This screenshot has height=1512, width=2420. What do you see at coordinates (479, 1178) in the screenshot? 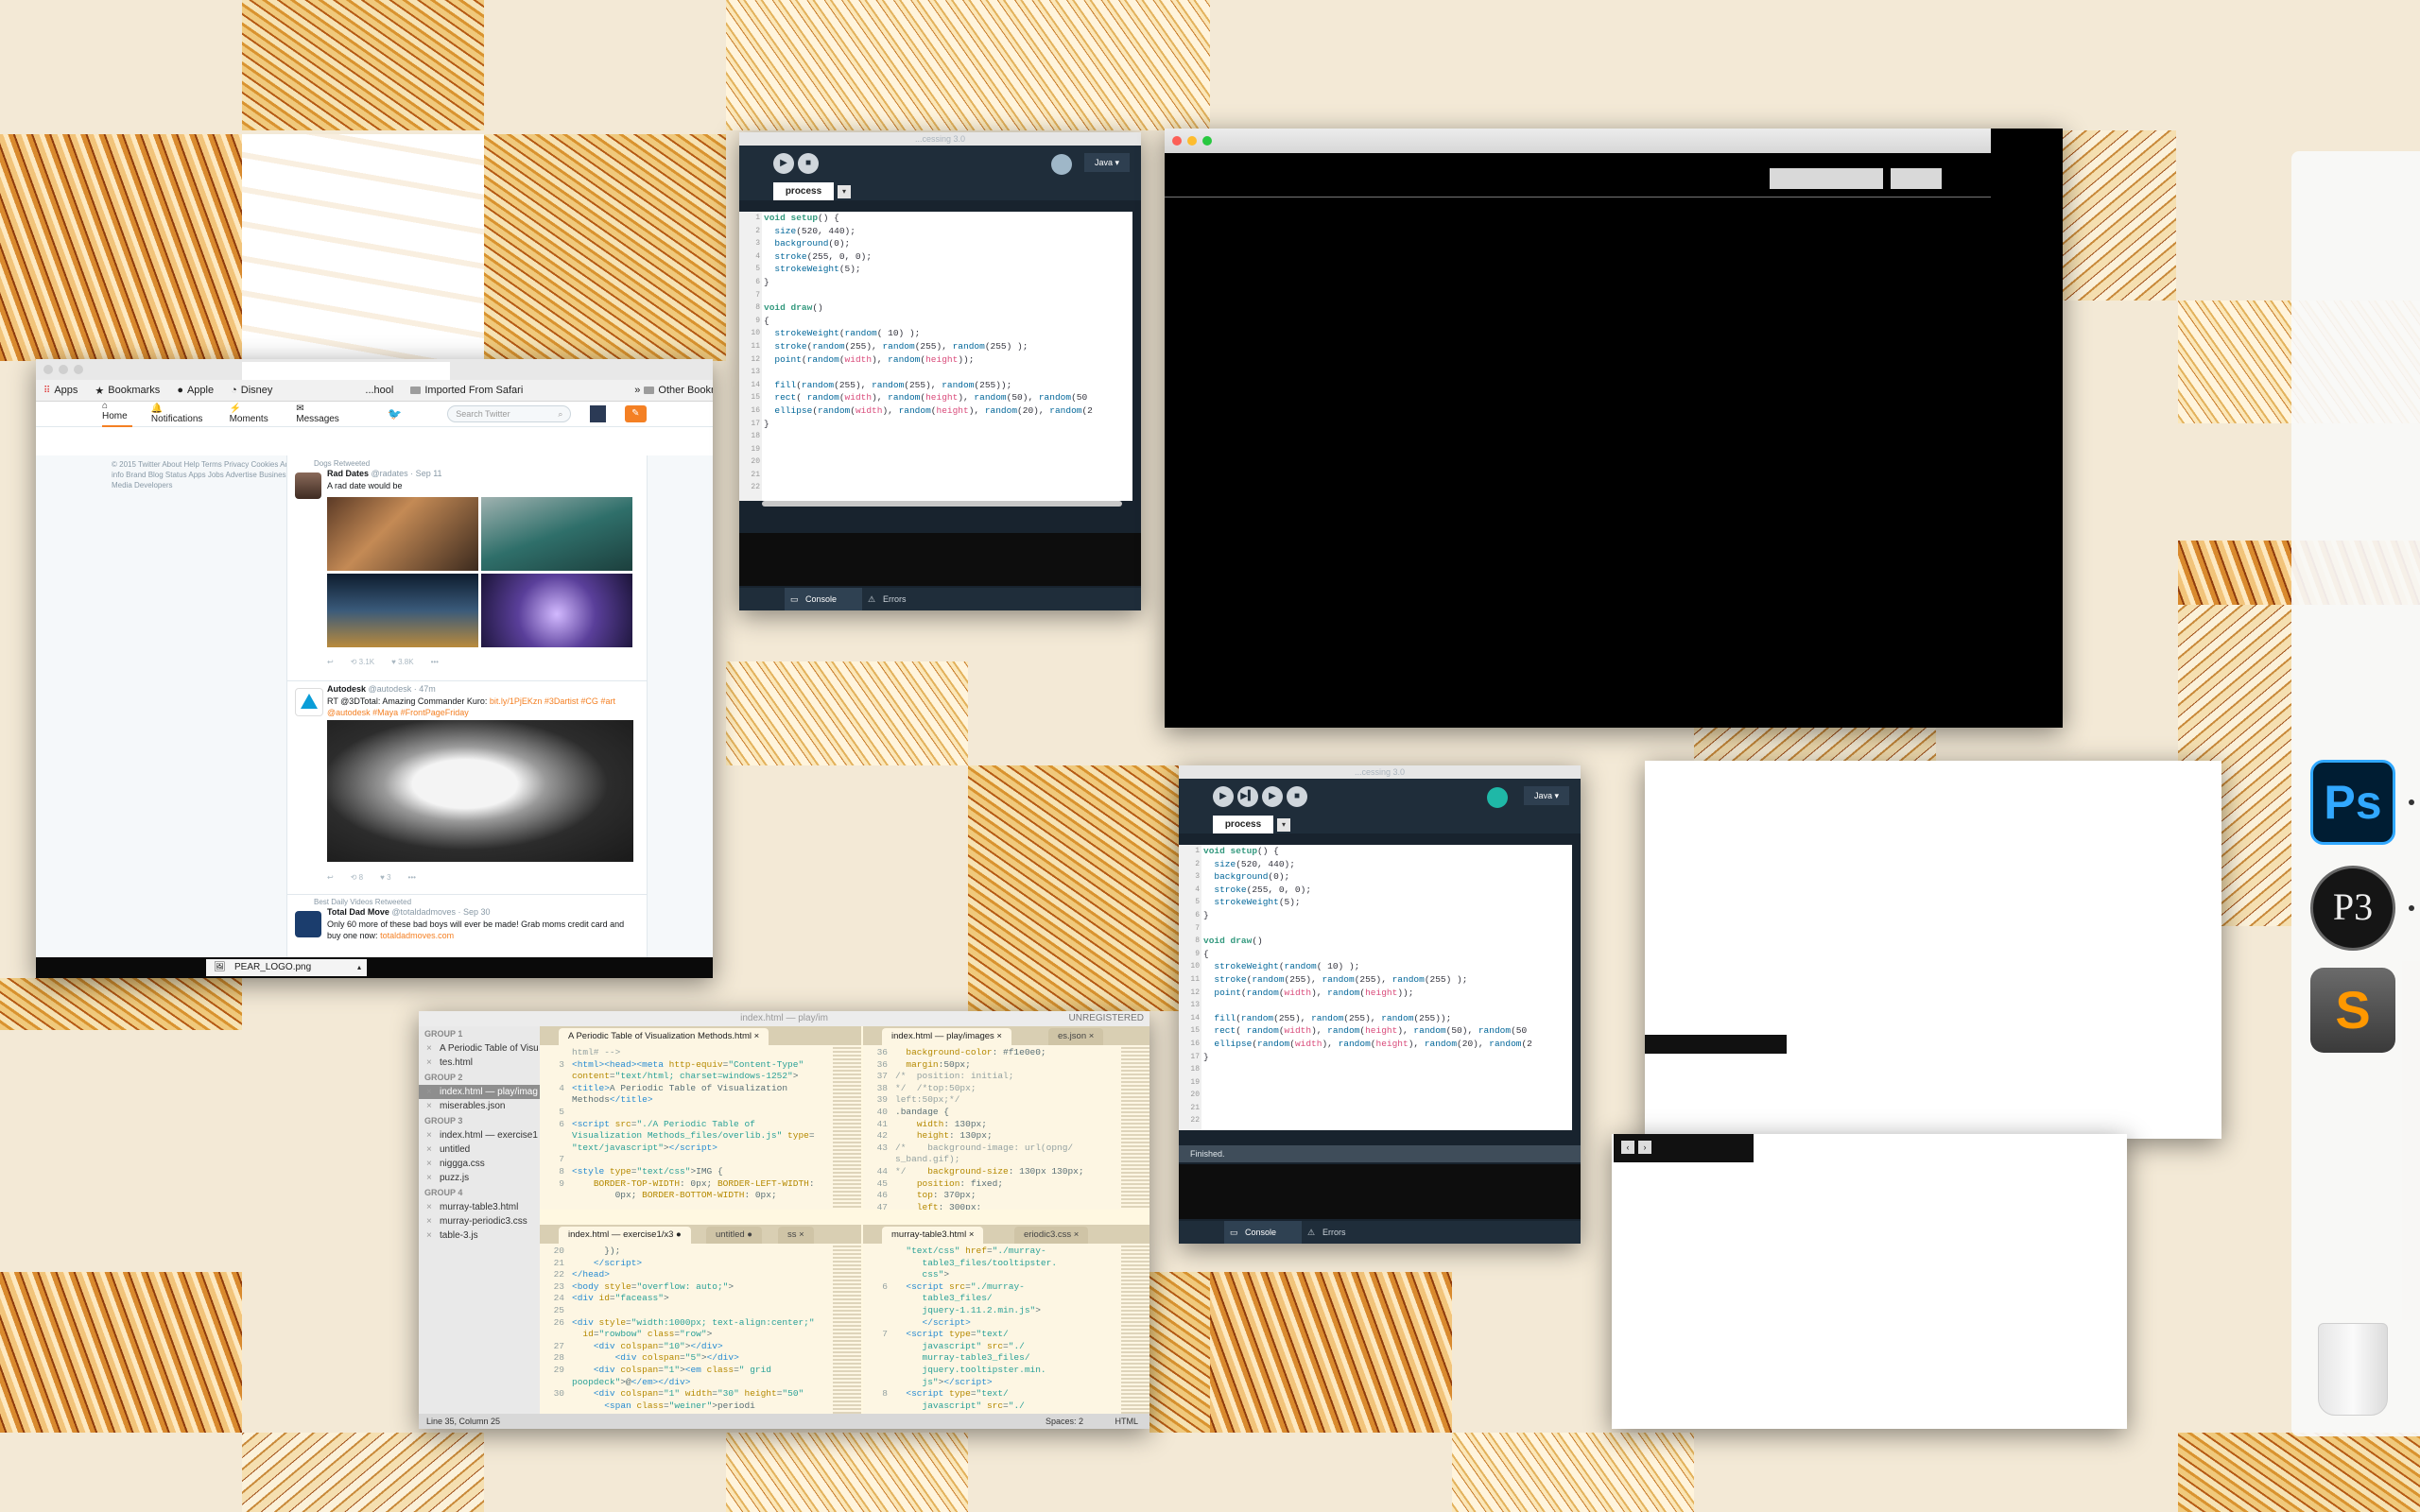
I see `open-file: puzz.js` at bounding box center [479, 1178].